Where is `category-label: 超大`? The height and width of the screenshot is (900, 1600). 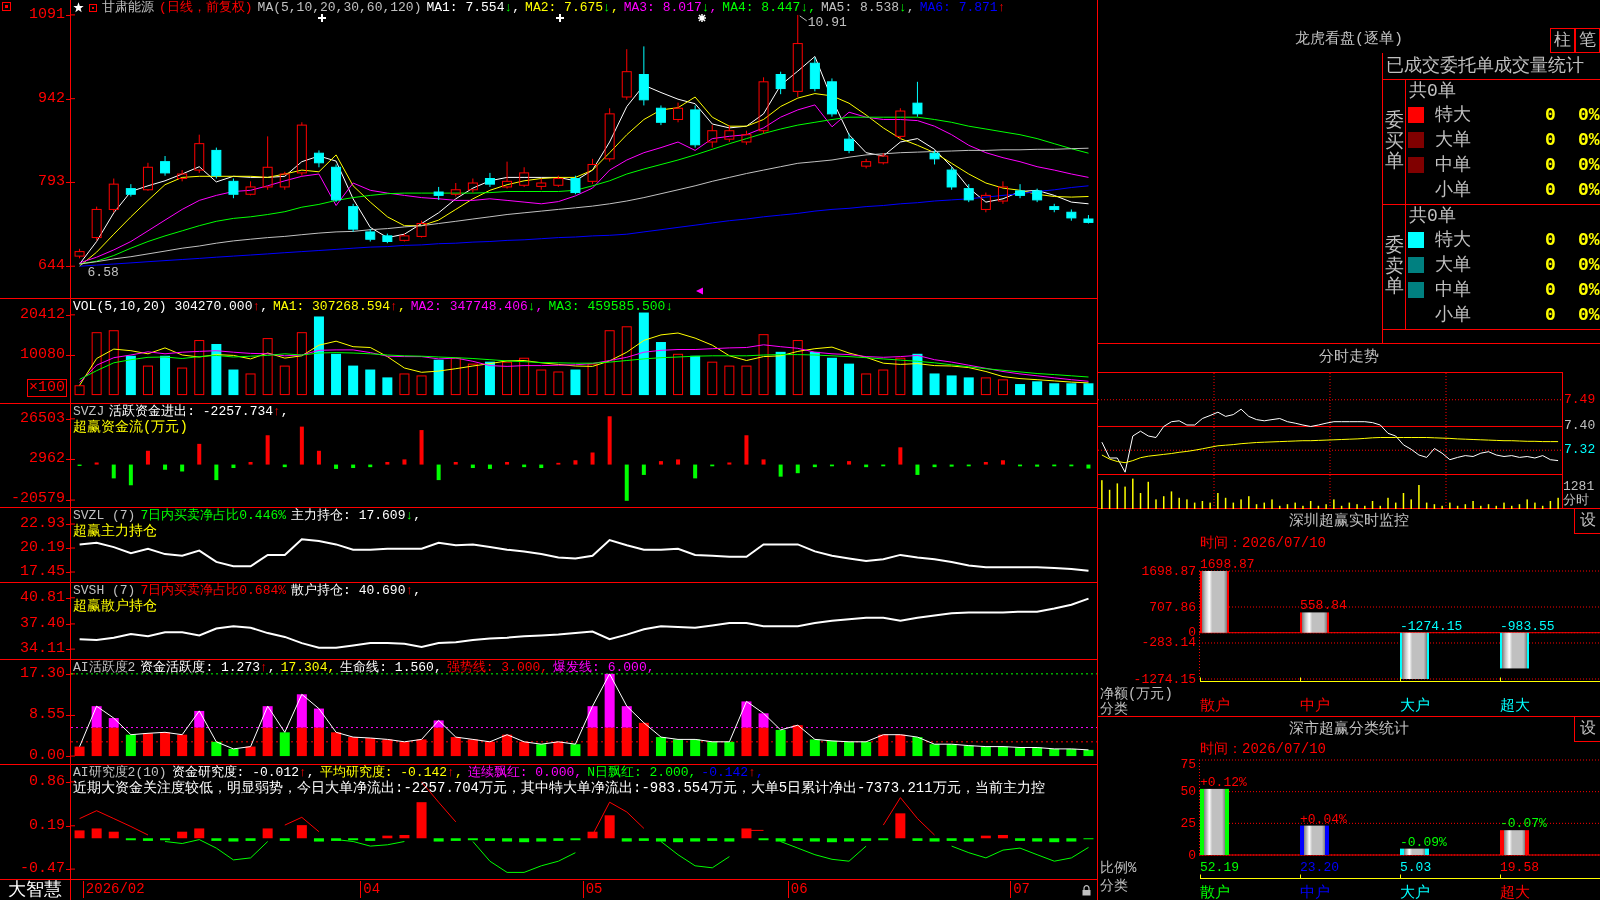 category-label: 超大 is located at coordinates (1515, 706).